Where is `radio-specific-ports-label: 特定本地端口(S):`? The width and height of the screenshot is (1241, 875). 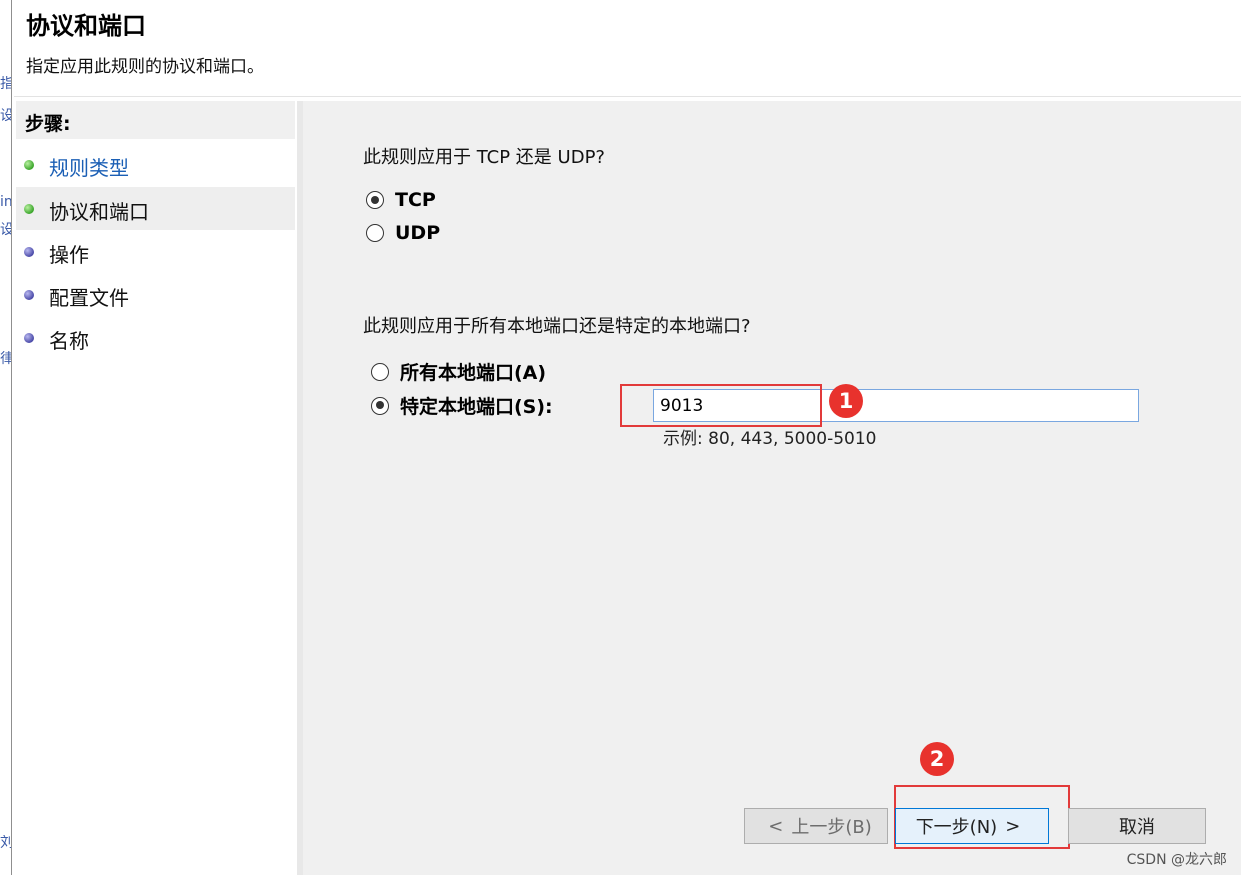 radio-specific-ports-label: 特定本地端口(S): is located at coordinates (476, 405).